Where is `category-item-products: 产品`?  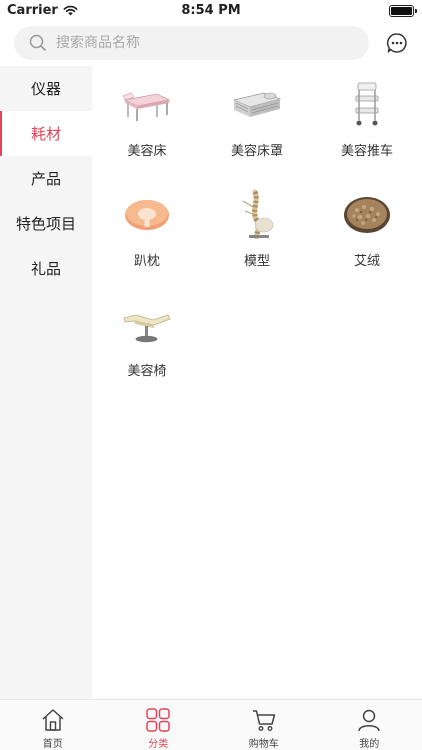 category-item-products: 产品 is located at coordinates (46, 178).